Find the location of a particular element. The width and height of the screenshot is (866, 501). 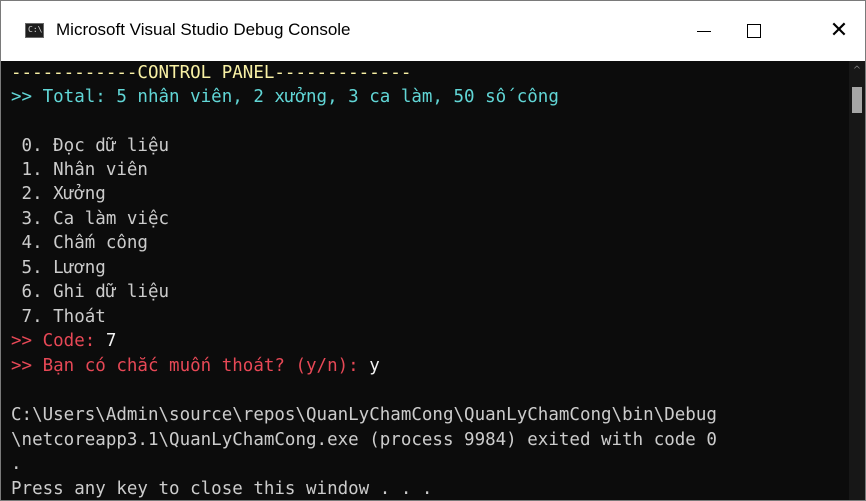

console-app-icon: C:\ is located at coordinates (34, 30).